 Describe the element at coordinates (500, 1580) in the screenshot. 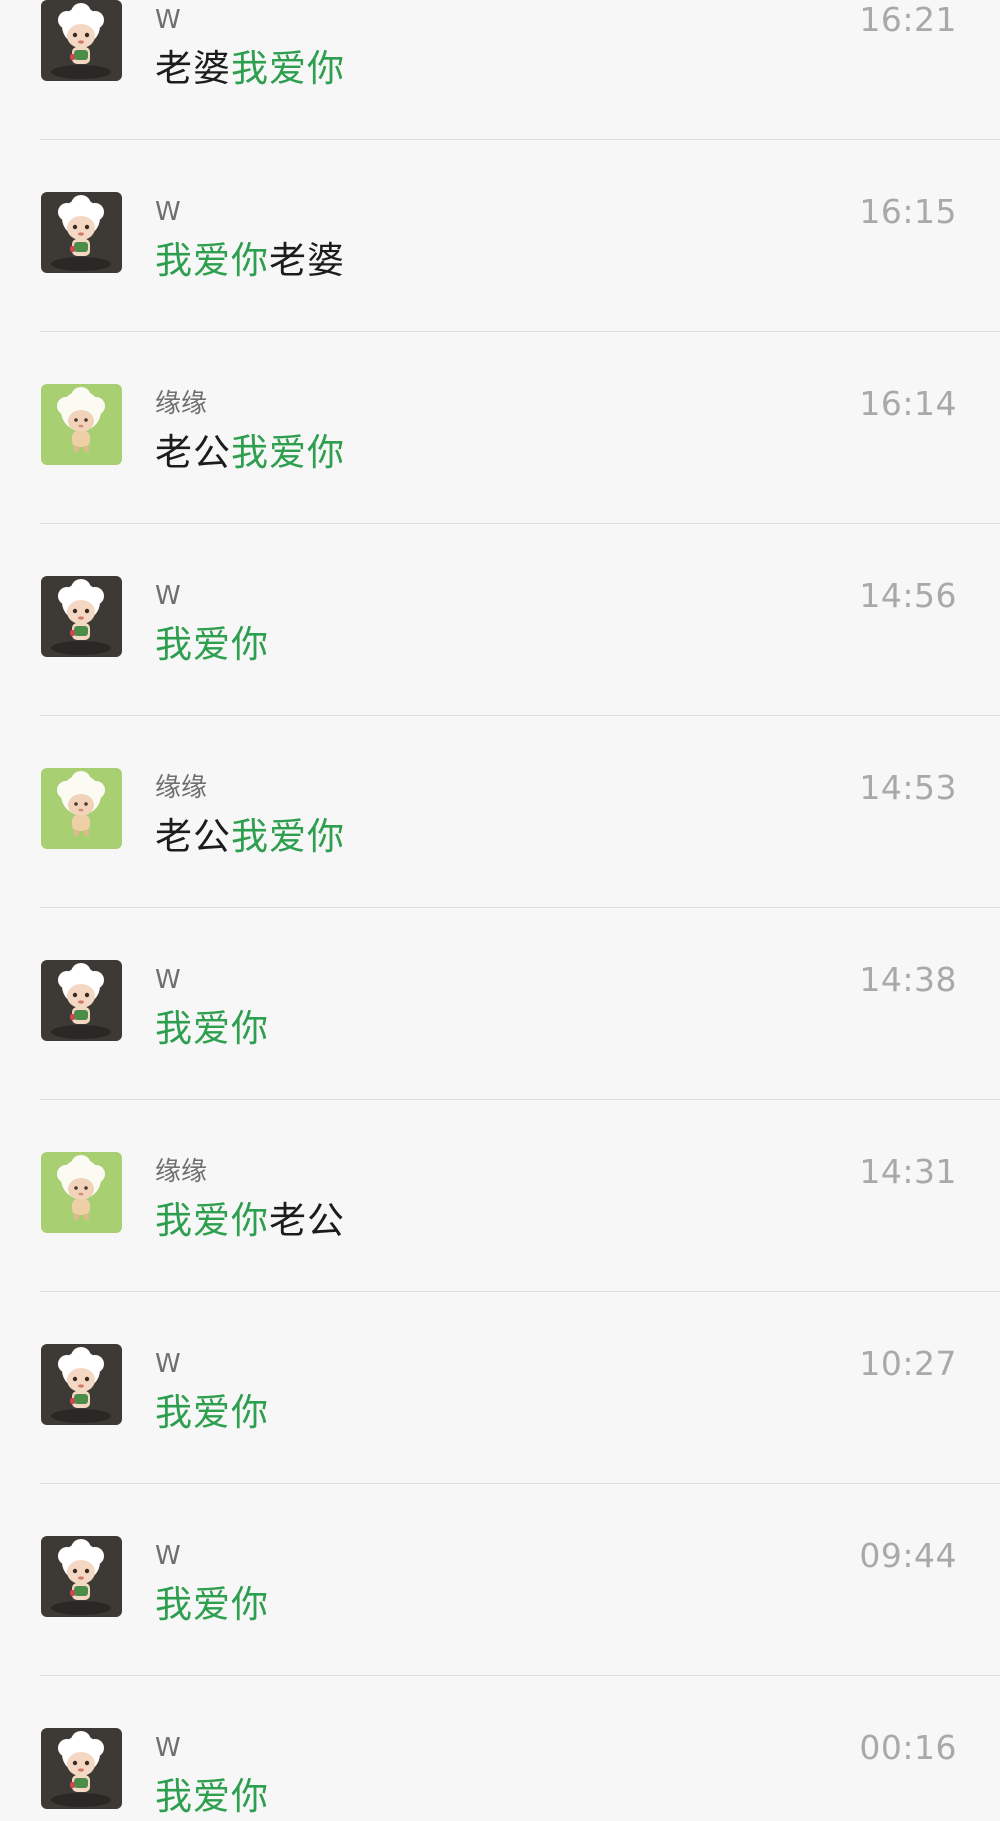

I see `search-result-item: W 09:44 我爱你` at that location.